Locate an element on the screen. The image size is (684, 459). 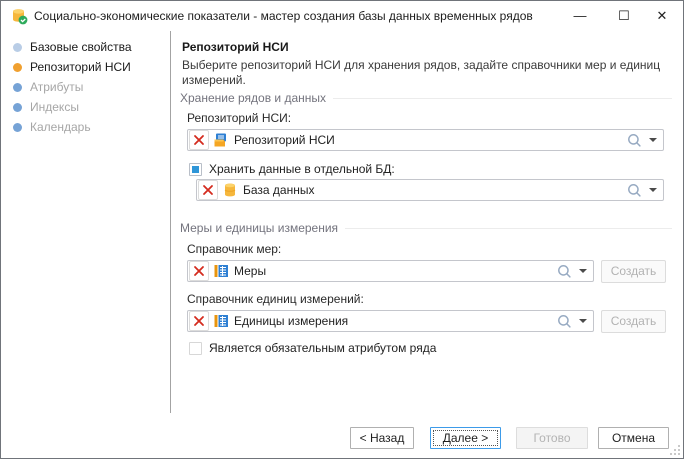
sidebar-item-basic-properties: Базовые свойства is located at coordinates (85, 47).